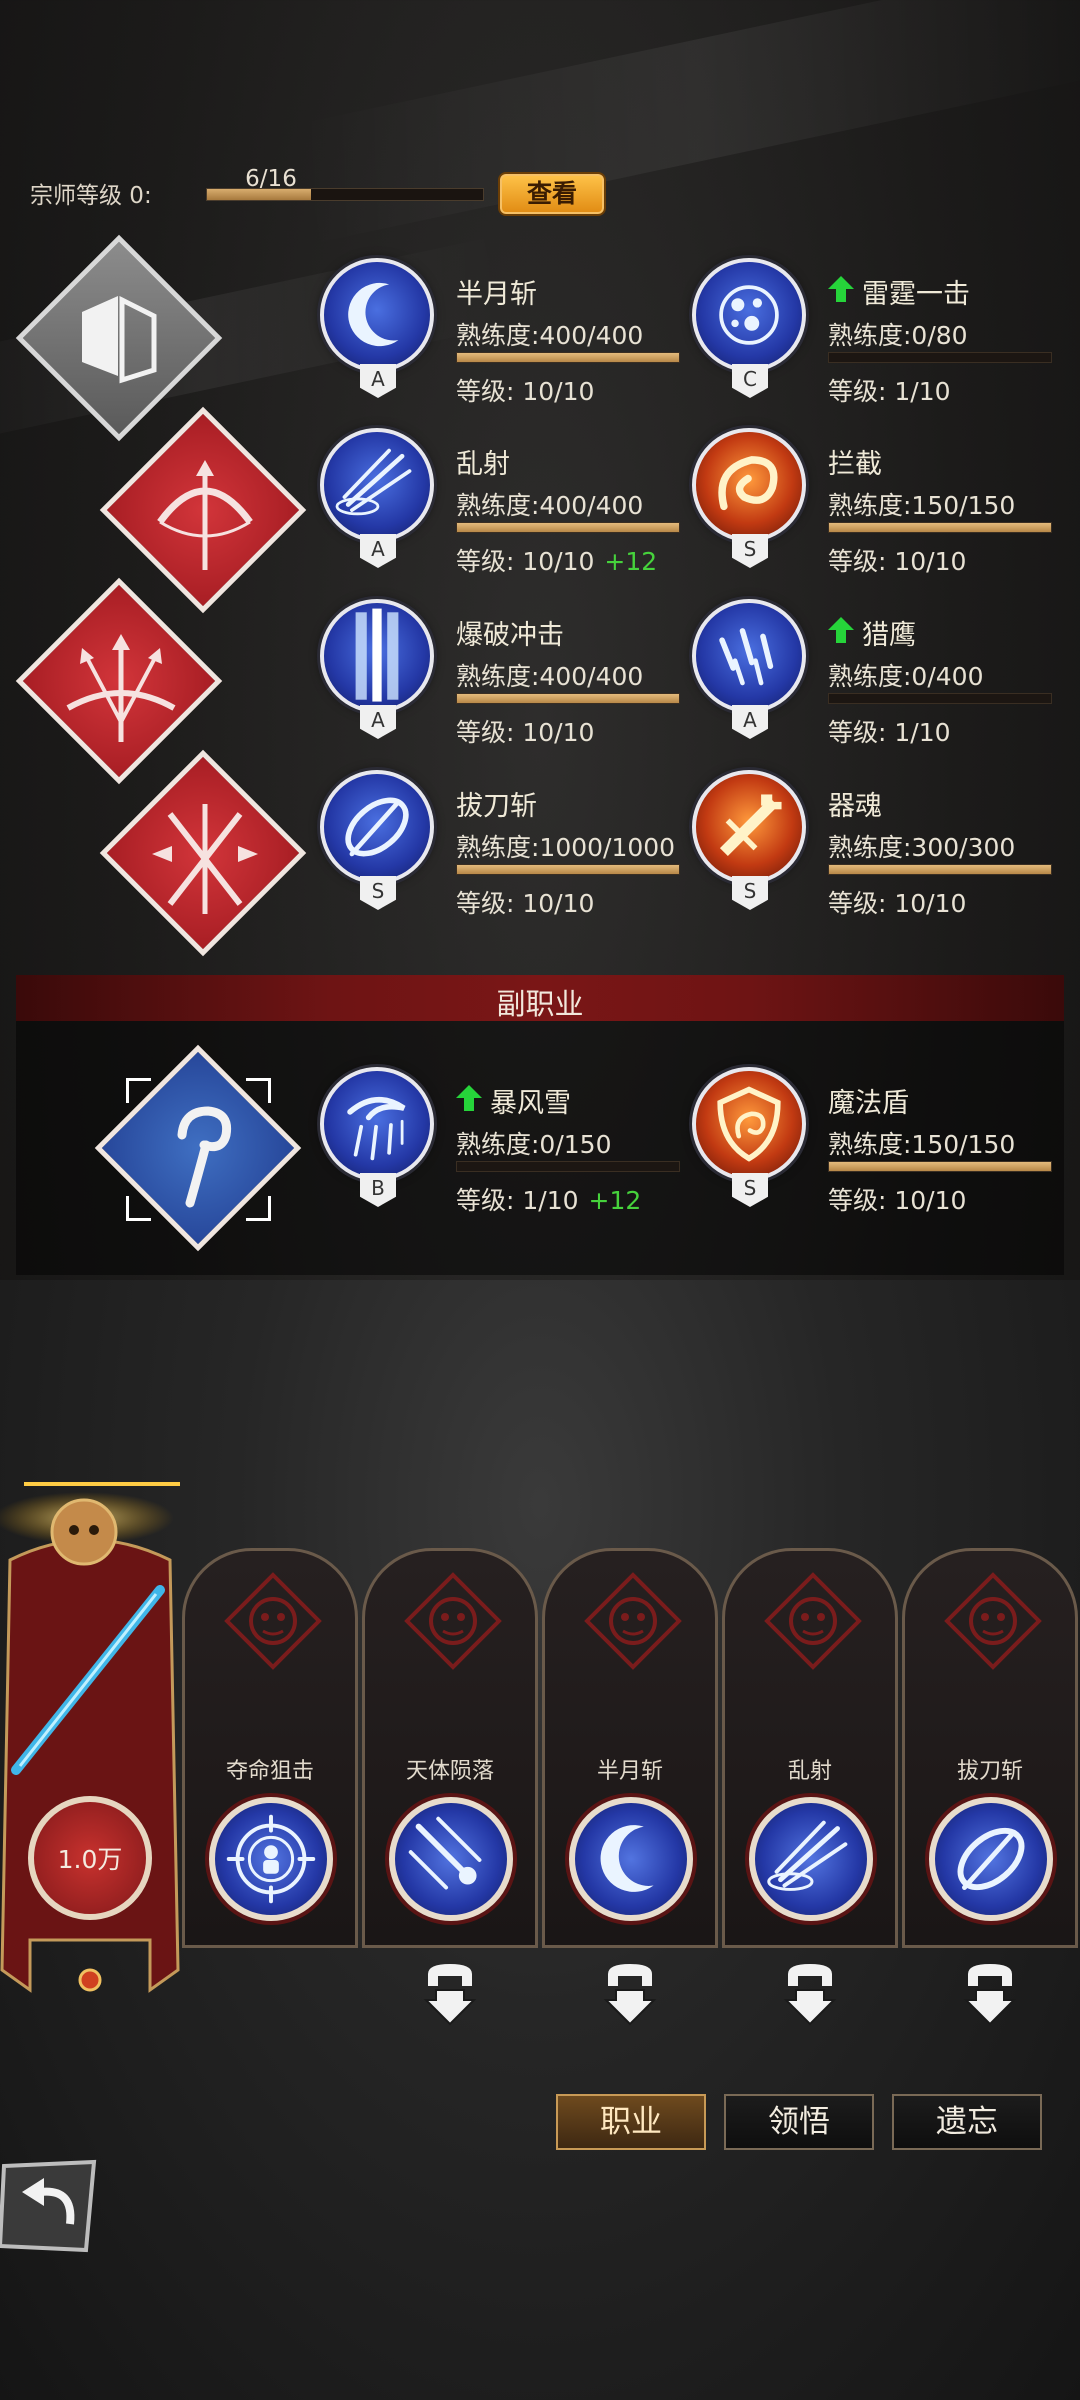  I want to click on skill-name: 器魂, so click(855, 806).